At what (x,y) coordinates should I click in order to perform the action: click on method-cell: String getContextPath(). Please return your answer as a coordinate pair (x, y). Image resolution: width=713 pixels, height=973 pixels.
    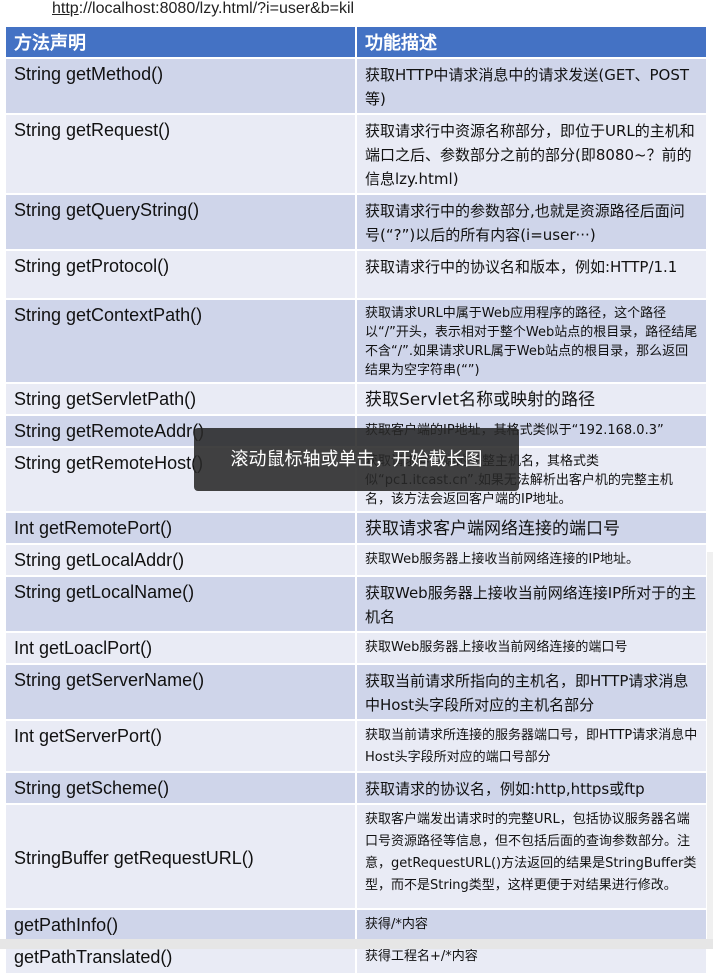
    Looking at the image, I should click on (181, 340).